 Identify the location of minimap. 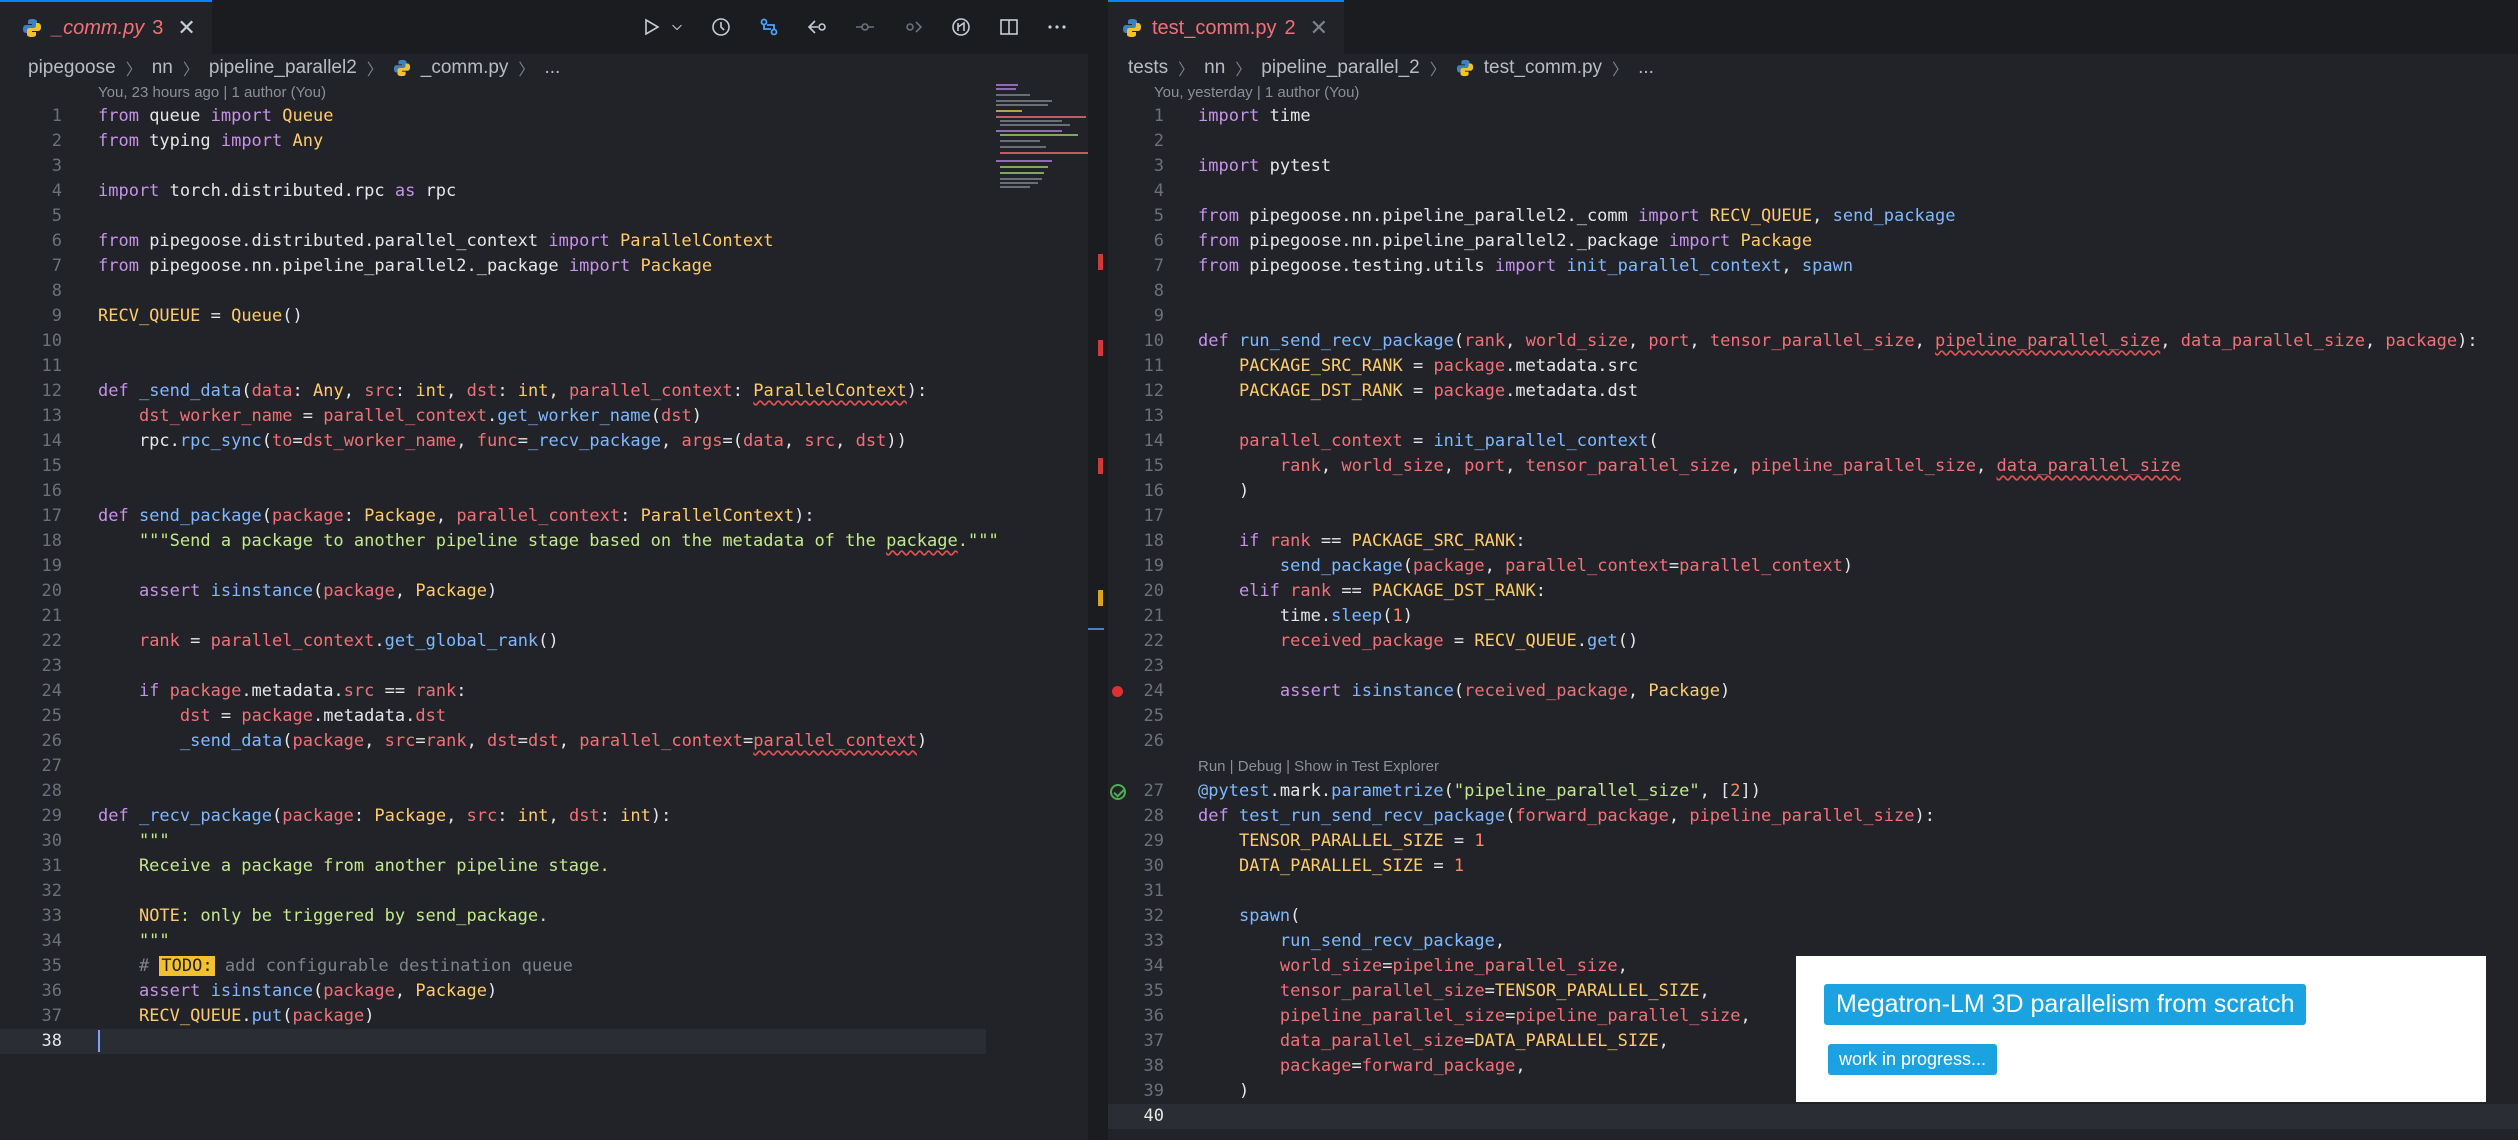
(1038, 140).